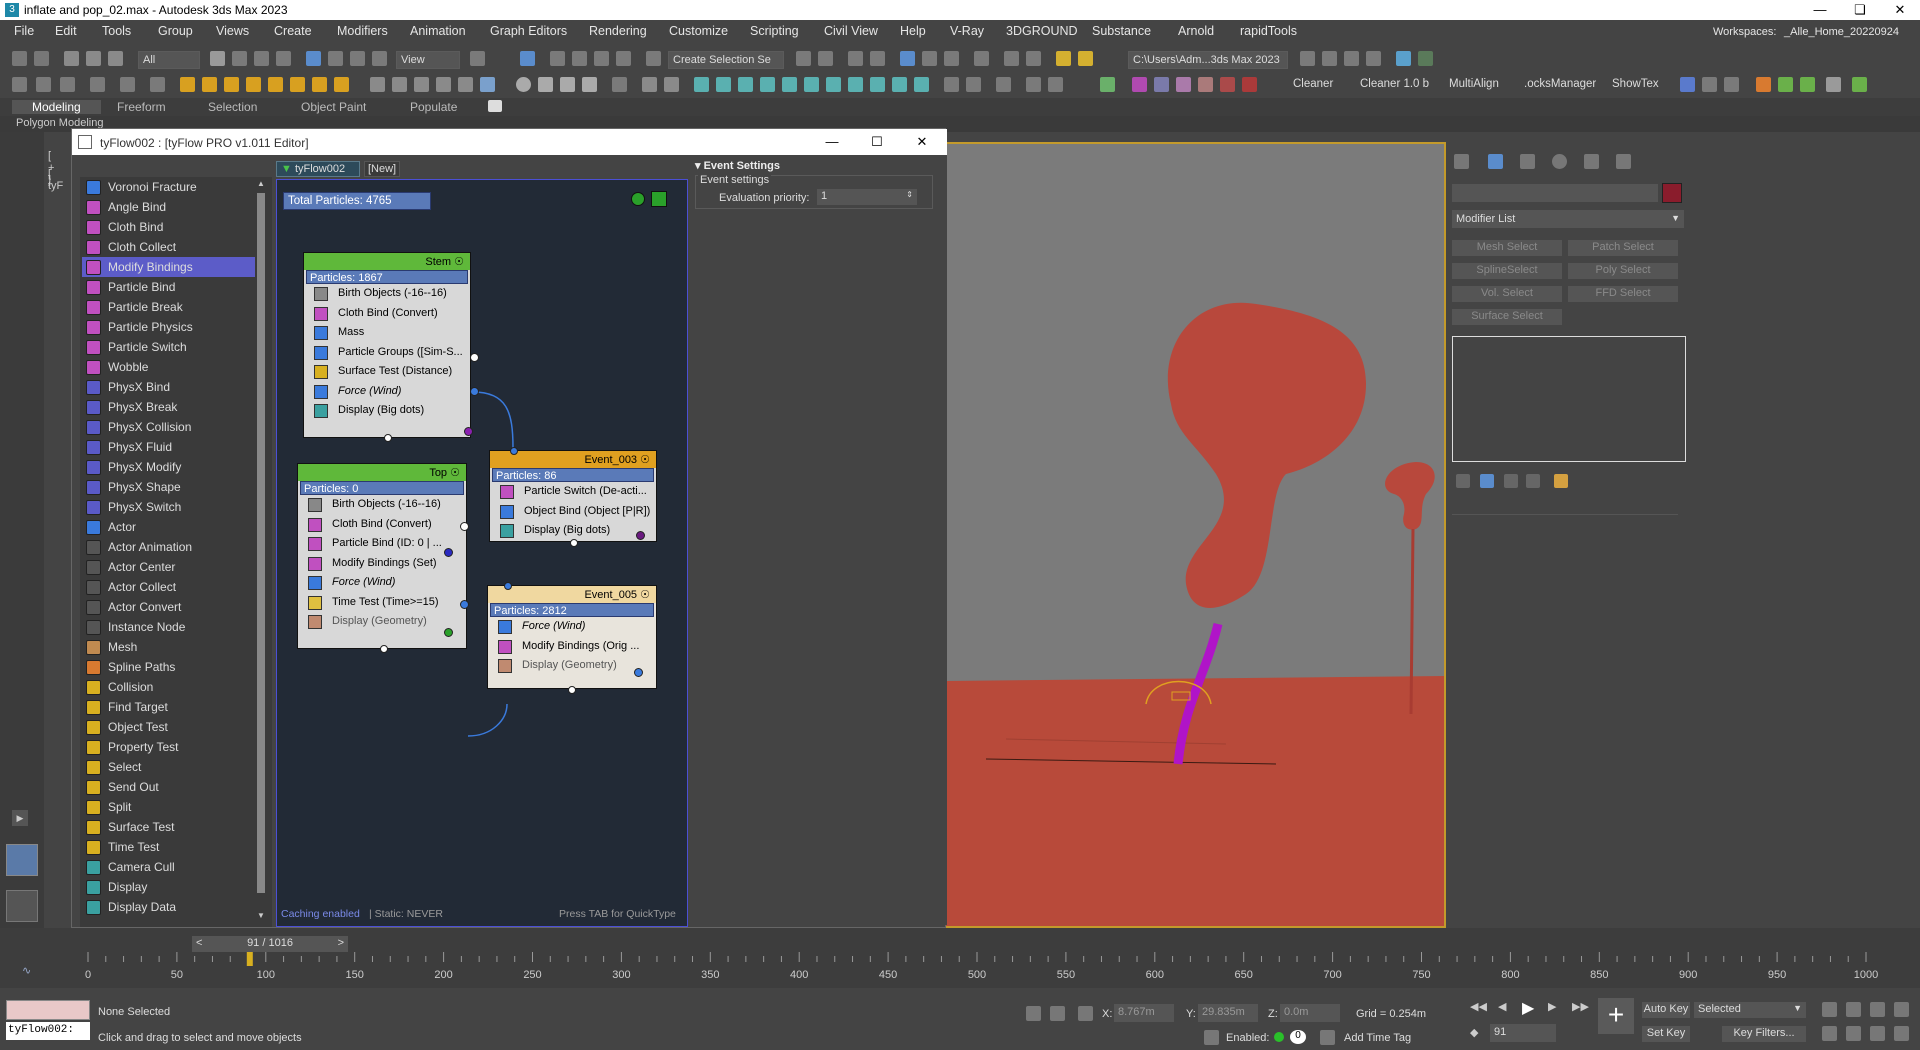  Describe the element at coordinates (477, 58) in the screenshot. I see `pivot-icon` at that location.